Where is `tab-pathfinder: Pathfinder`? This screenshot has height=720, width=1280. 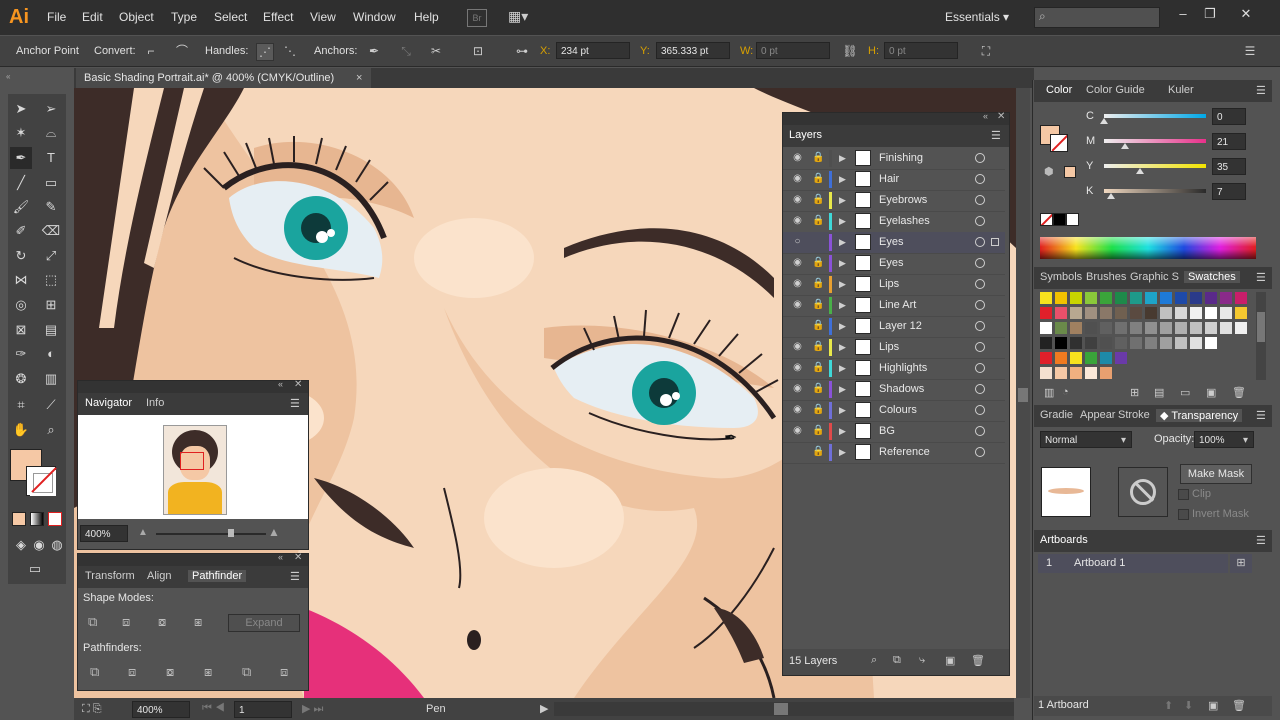
tab-pathfinder: Pathfinder is located at coordinates (217, 576).